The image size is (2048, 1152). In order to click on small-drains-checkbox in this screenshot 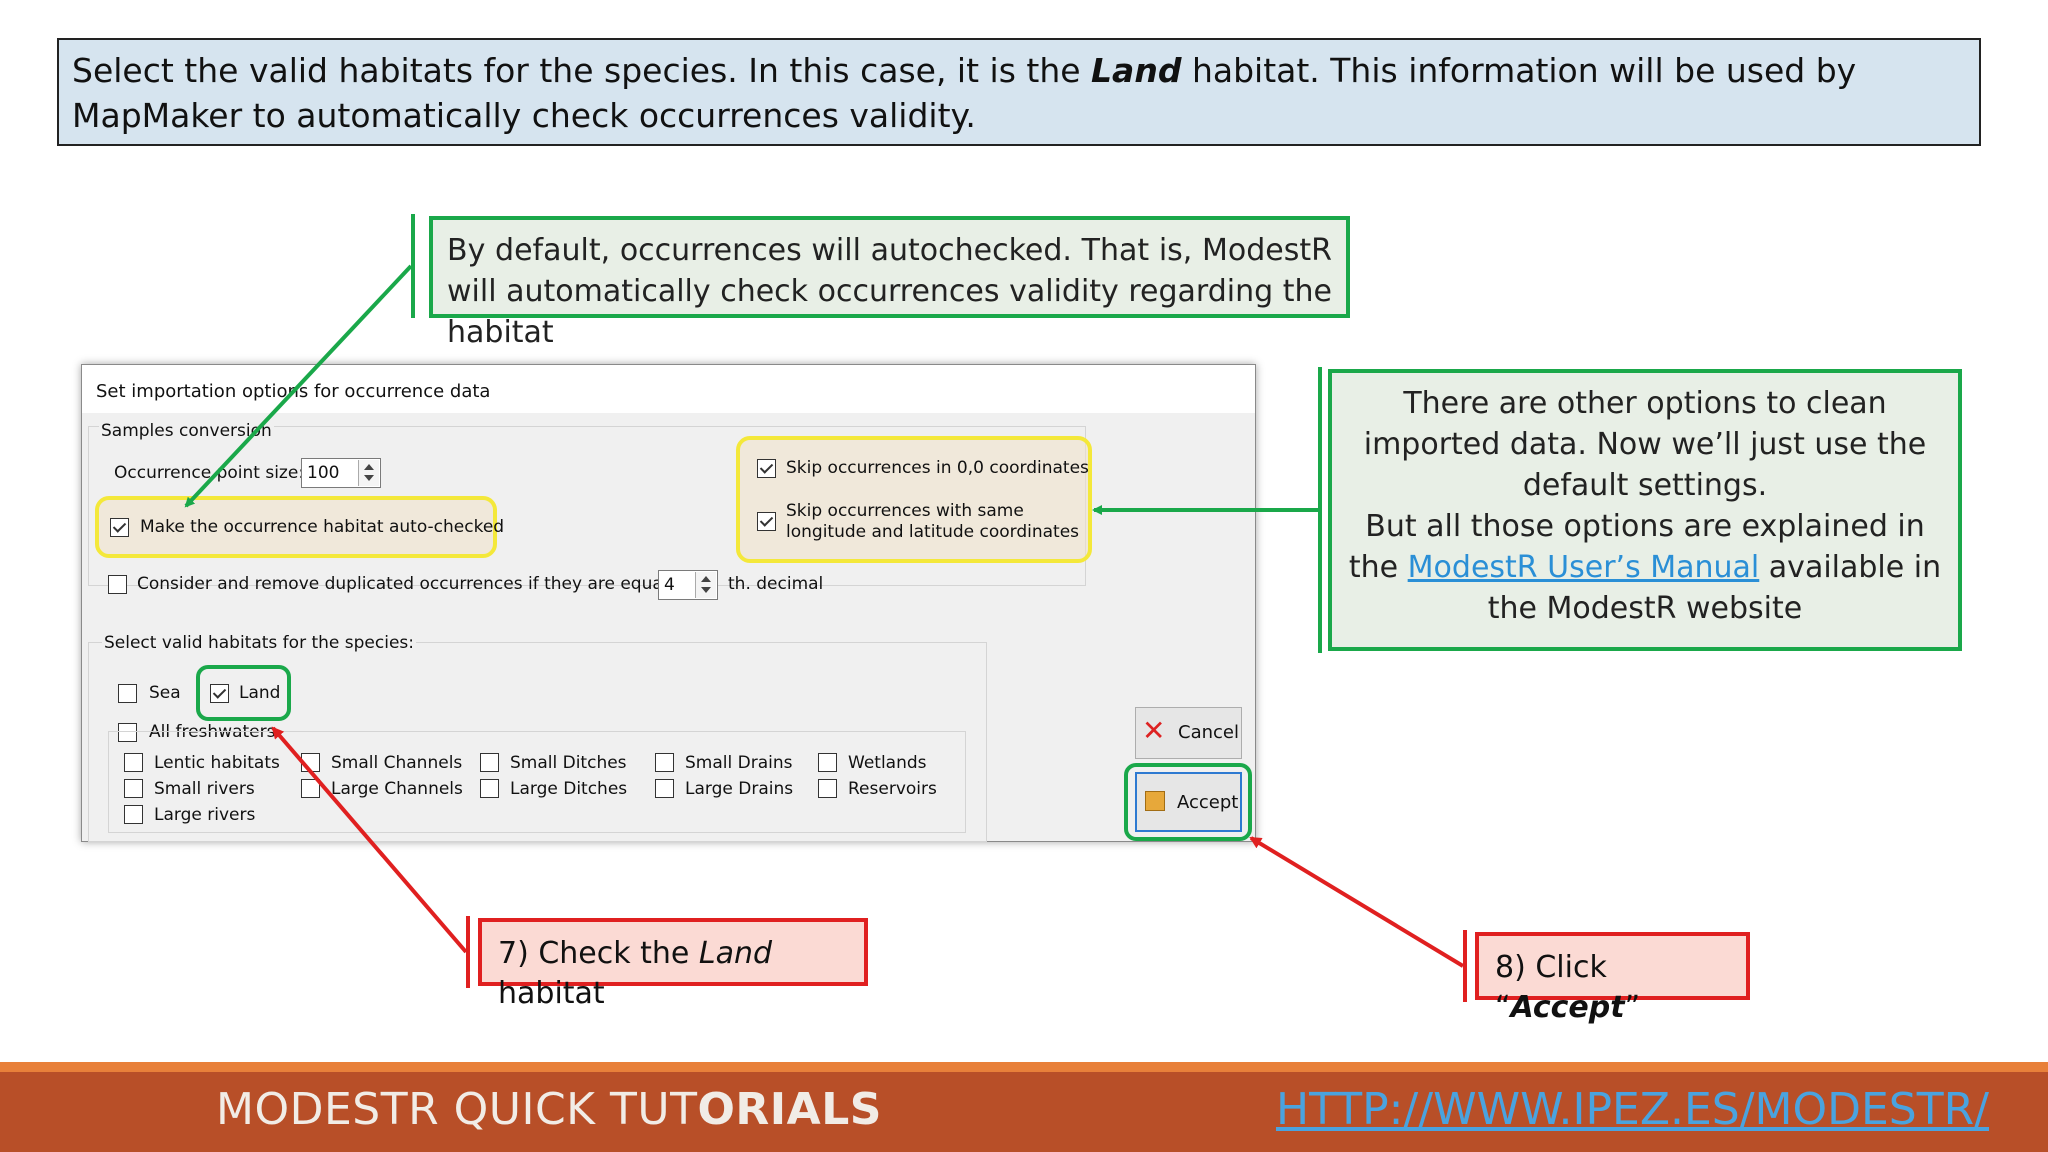, I will do `click(664, 762)`.